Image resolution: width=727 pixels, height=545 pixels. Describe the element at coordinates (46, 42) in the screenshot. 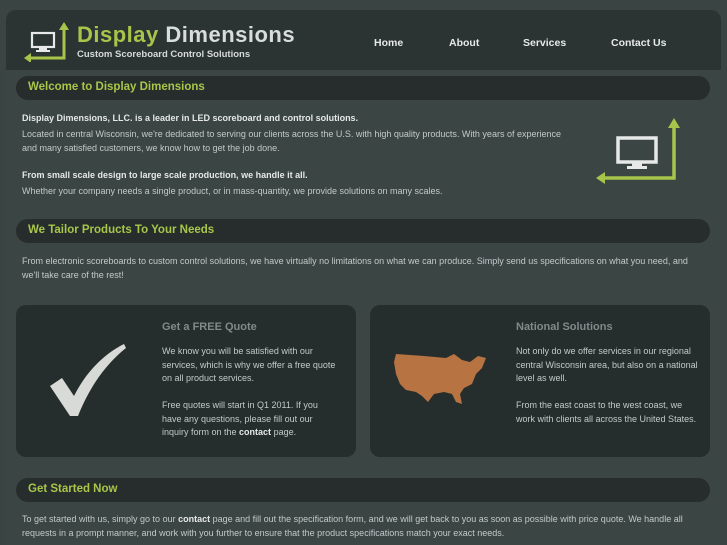

I see `monitor-logo-icon` at that location.